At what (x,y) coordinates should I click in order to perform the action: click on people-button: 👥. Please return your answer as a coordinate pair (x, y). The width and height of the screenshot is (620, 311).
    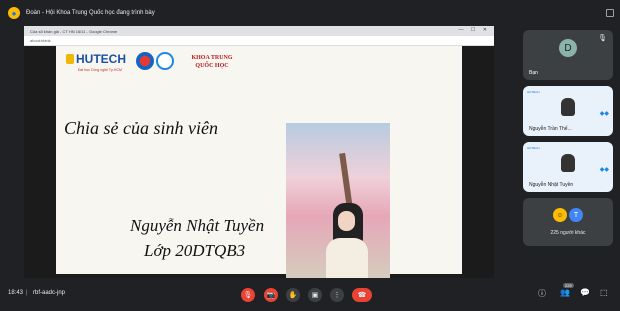
    Looking at the image, I should click on (565, 292).